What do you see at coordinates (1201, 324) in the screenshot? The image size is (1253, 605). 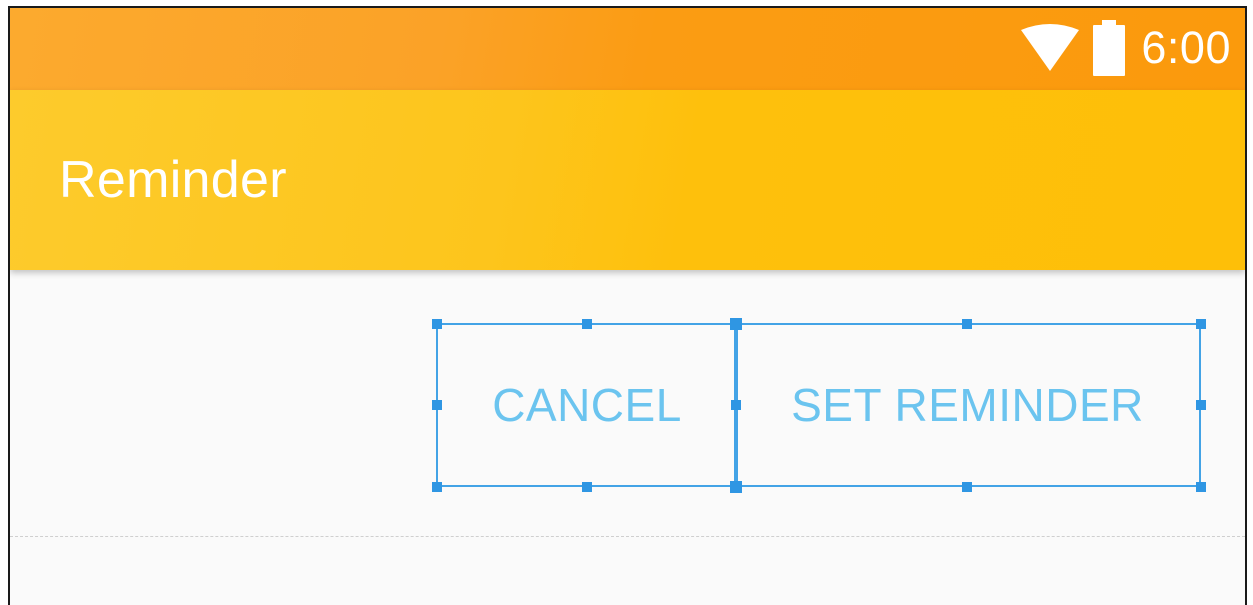 I see `set-reminder-handle-top-right` at bounding box center [1201, 324].